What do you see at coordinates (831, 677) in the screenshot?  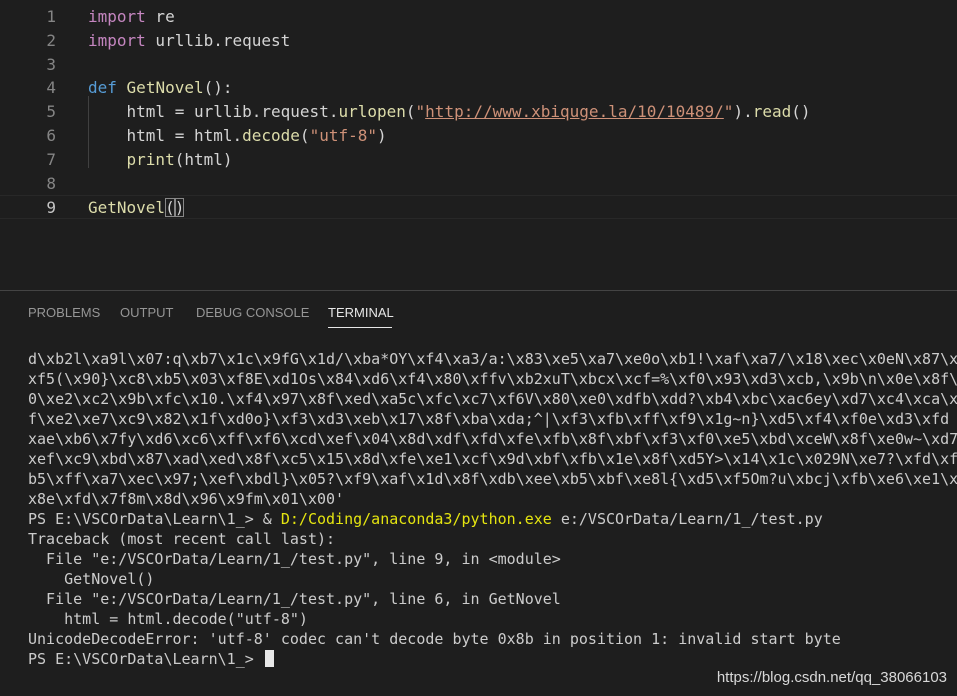 I see `watermark: https://blog.csdn.net/qq_38066103` at bounding box center [831, 677].